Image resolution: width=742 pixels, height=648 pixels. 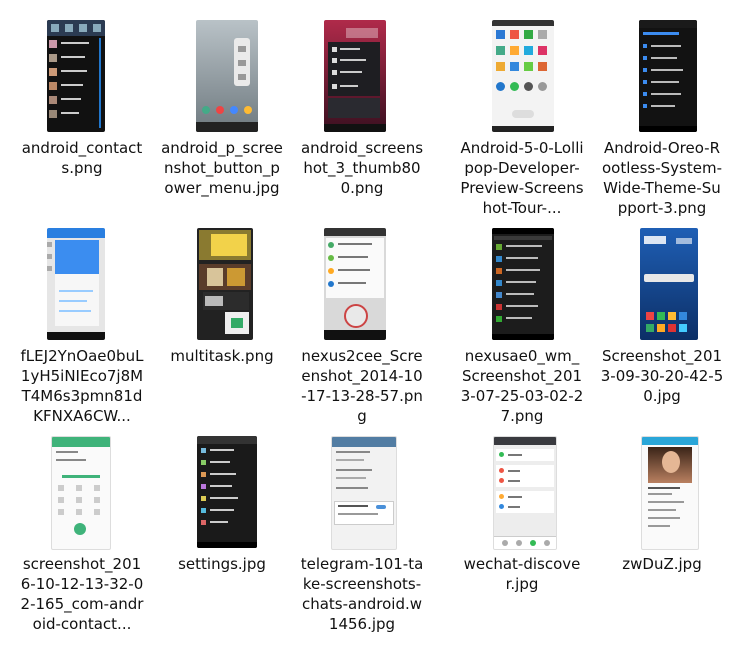 What do you see at coordinates (82, 158) in the screenshot?
I see `file-name: android_contacts.png` at bounding box center [82, 158].